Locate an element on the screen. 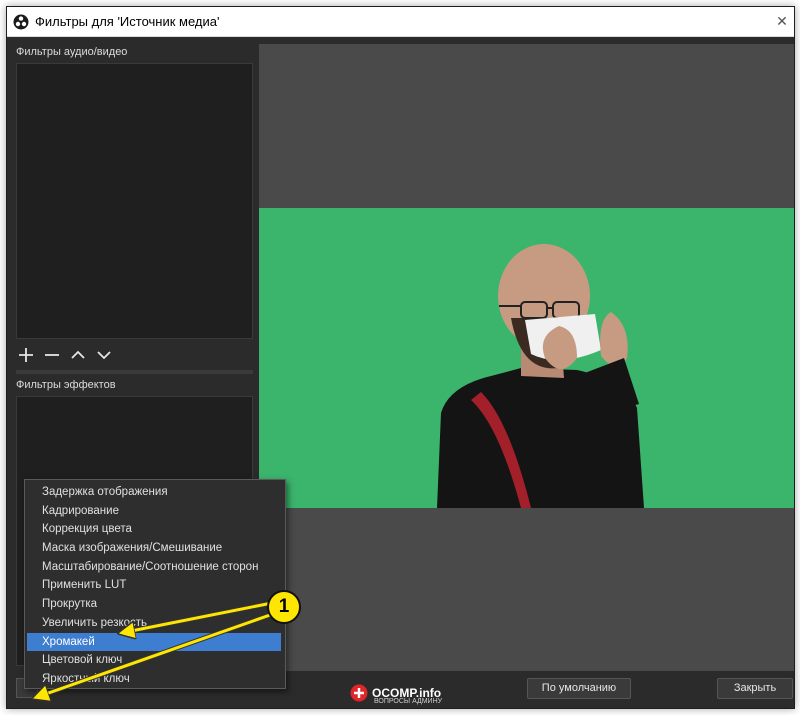  close-window-icon: ✕ is located at coordinates (782, 21).